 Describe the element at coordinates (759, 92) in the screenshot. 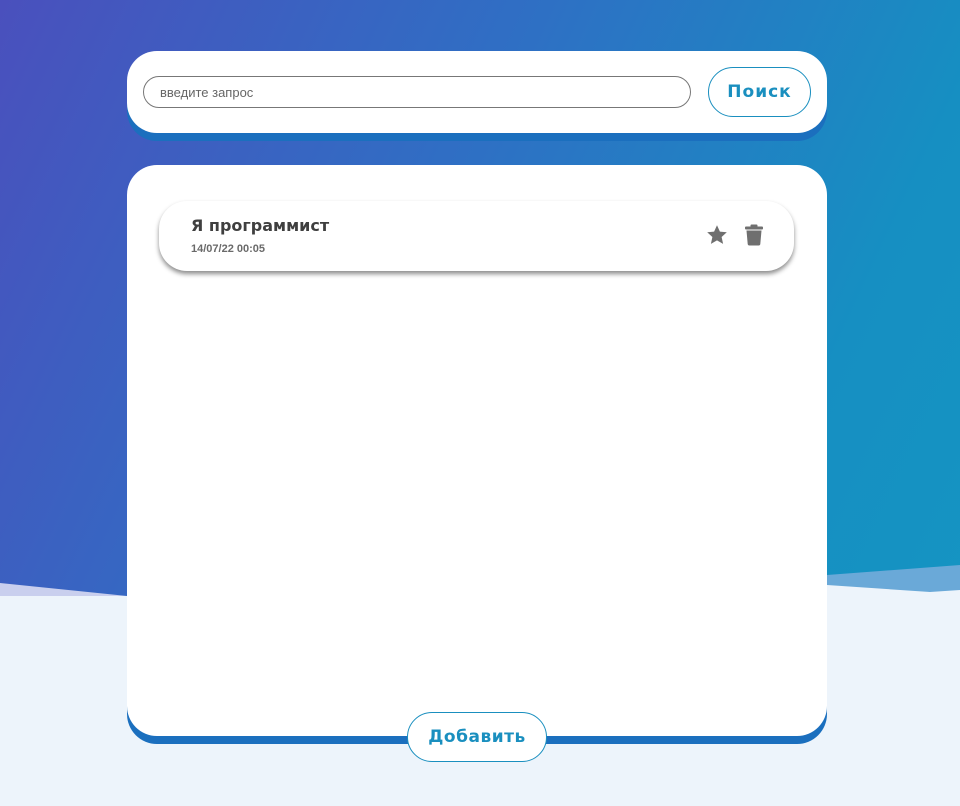

I see `search-button: Поиск` at that location.